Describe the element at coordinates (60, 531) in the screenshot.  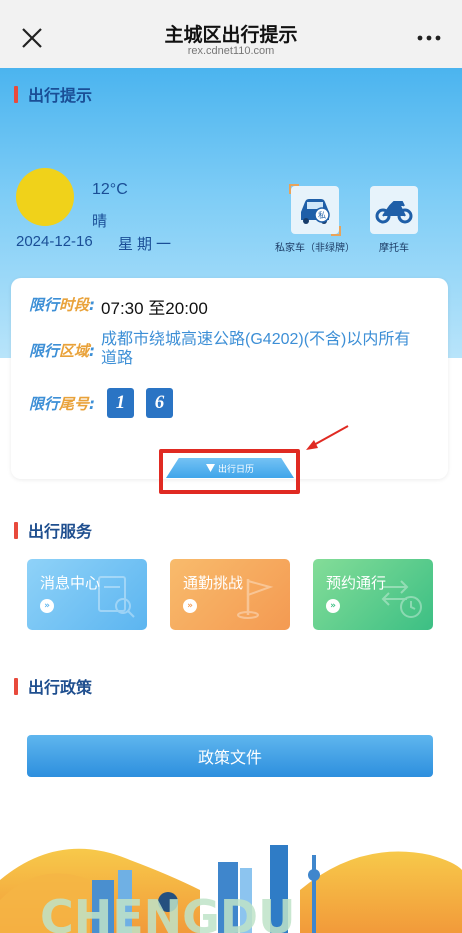
I see `section-title: 出行服务` at that location.